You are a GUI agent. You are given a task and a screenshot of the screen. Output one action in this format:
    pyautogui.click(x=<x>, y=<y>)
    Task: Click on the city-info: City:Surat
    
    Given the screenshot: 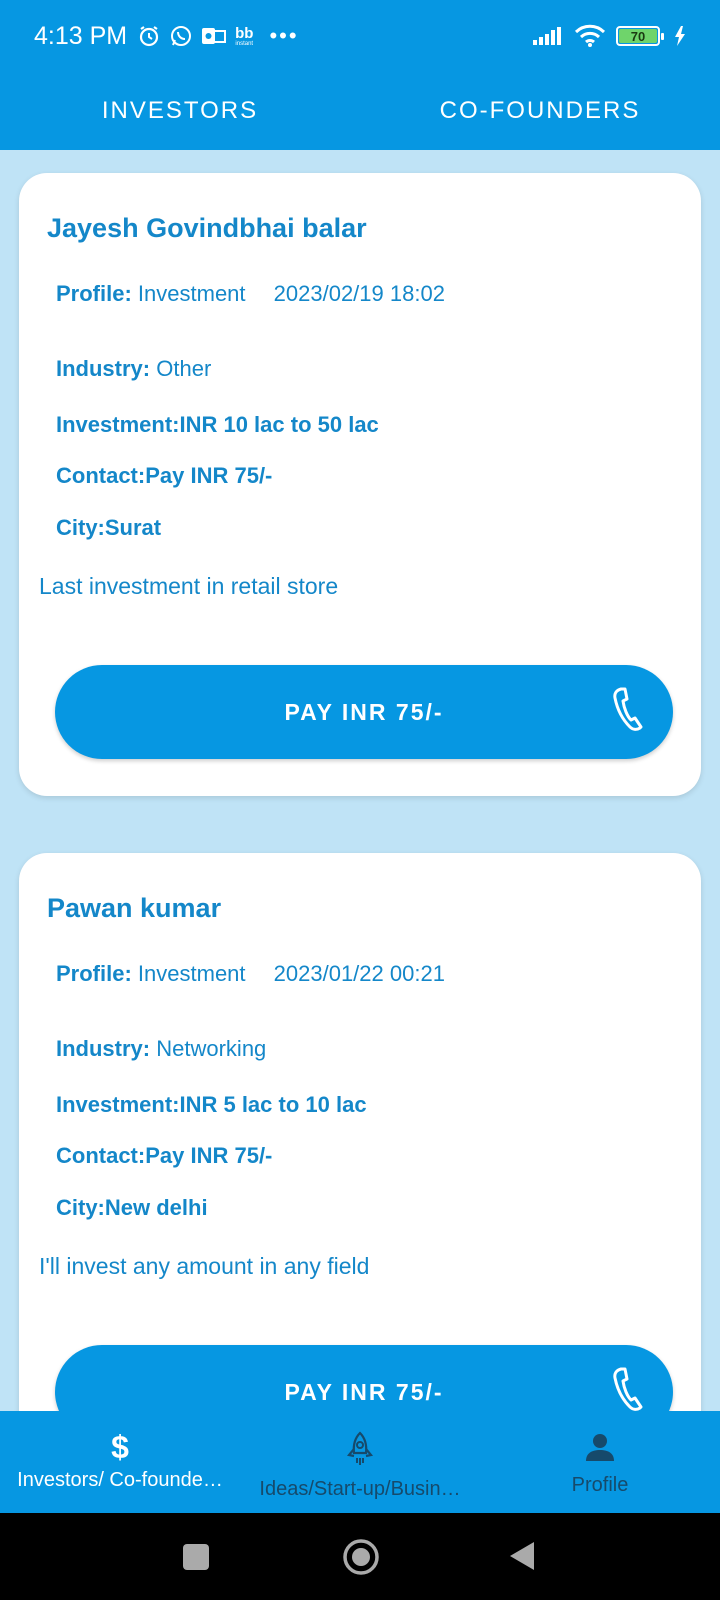 What is the action you would take?
    pyautogui.click(x=109, y=527)
    